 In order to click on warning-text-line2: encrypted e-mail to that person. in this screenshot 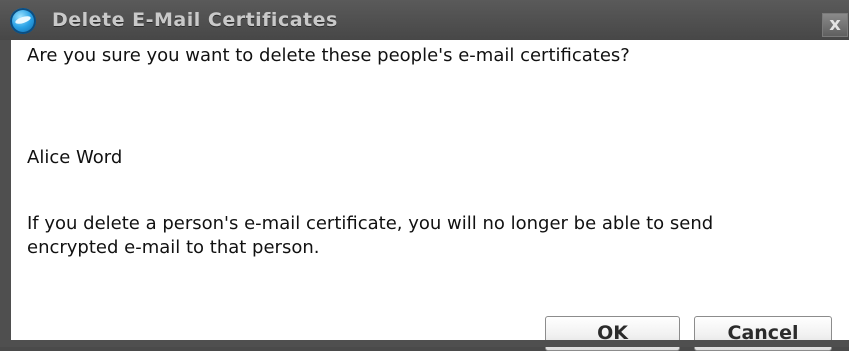, I will do `click(173, 247)`.